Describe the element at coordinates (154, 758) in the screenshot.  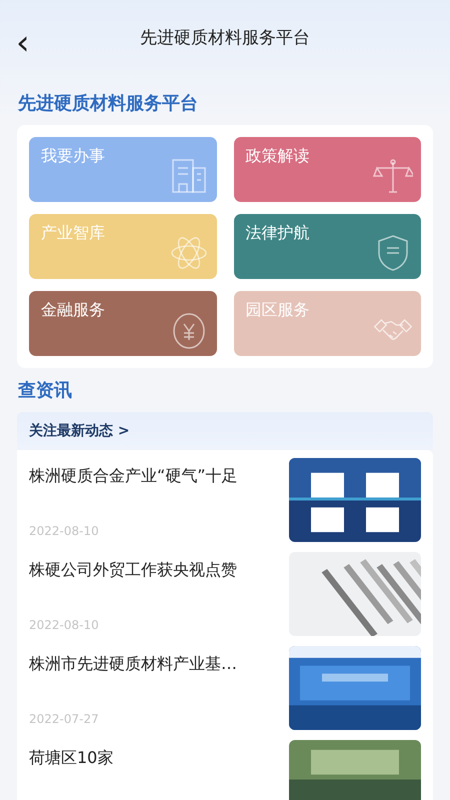
I see `news-title: 荷塘区10家` at that location.